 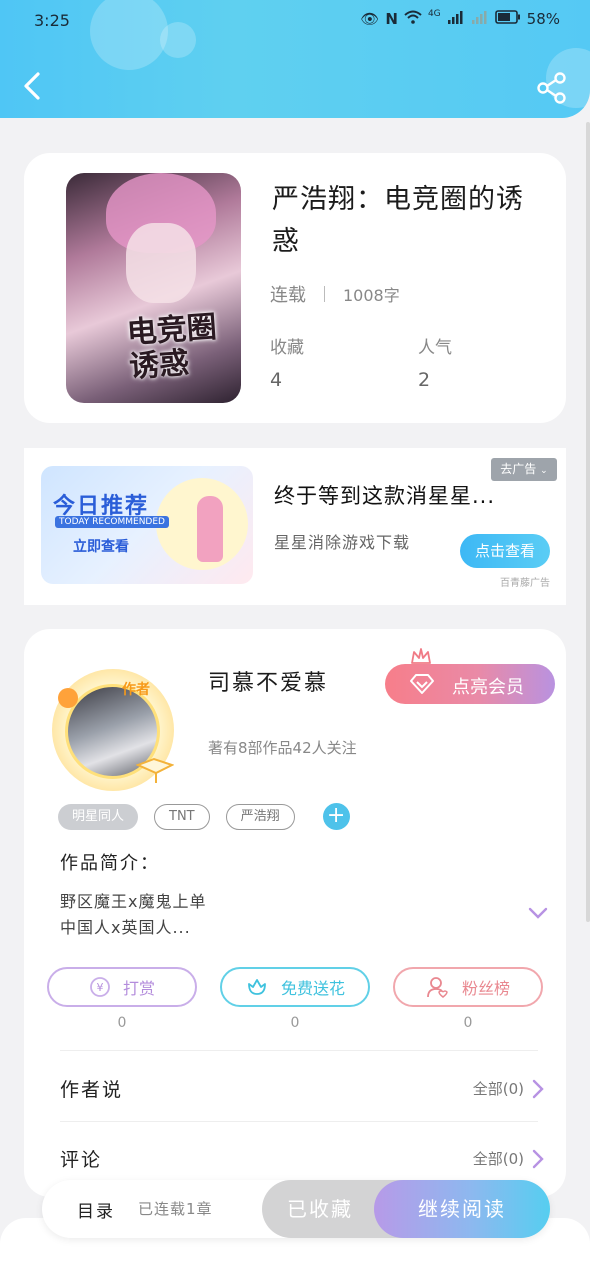 I want to click on popularity-count: 2, so click(x=424, y=380).